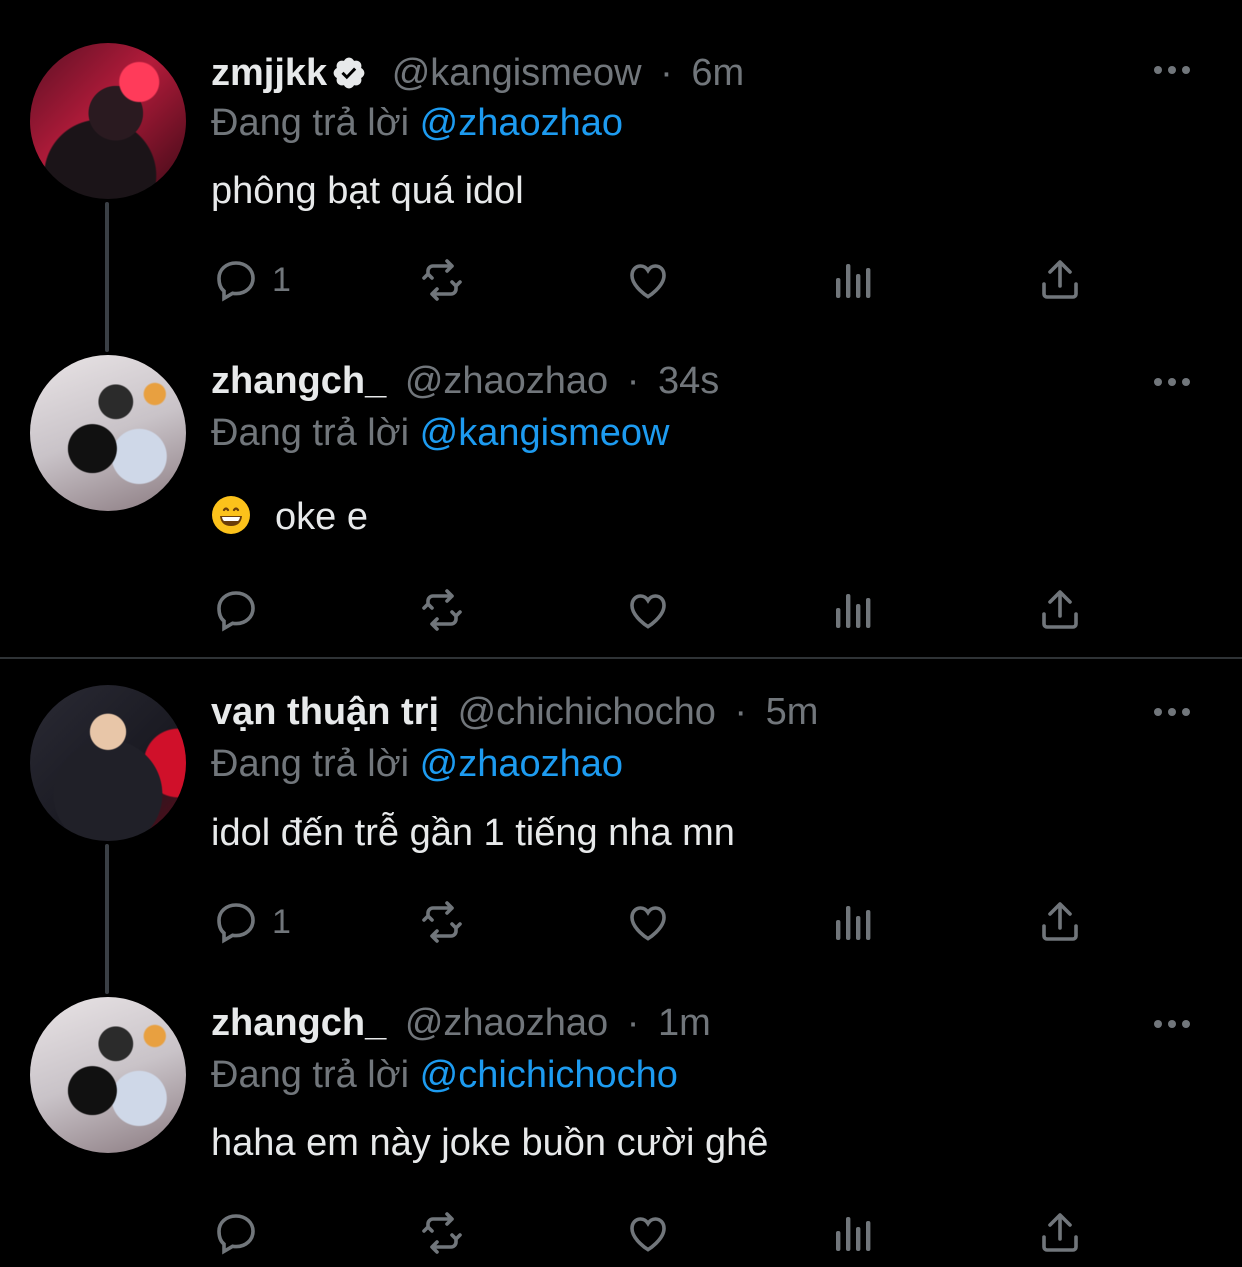  I want to click on timestamp: 6m, so click(717, 73).